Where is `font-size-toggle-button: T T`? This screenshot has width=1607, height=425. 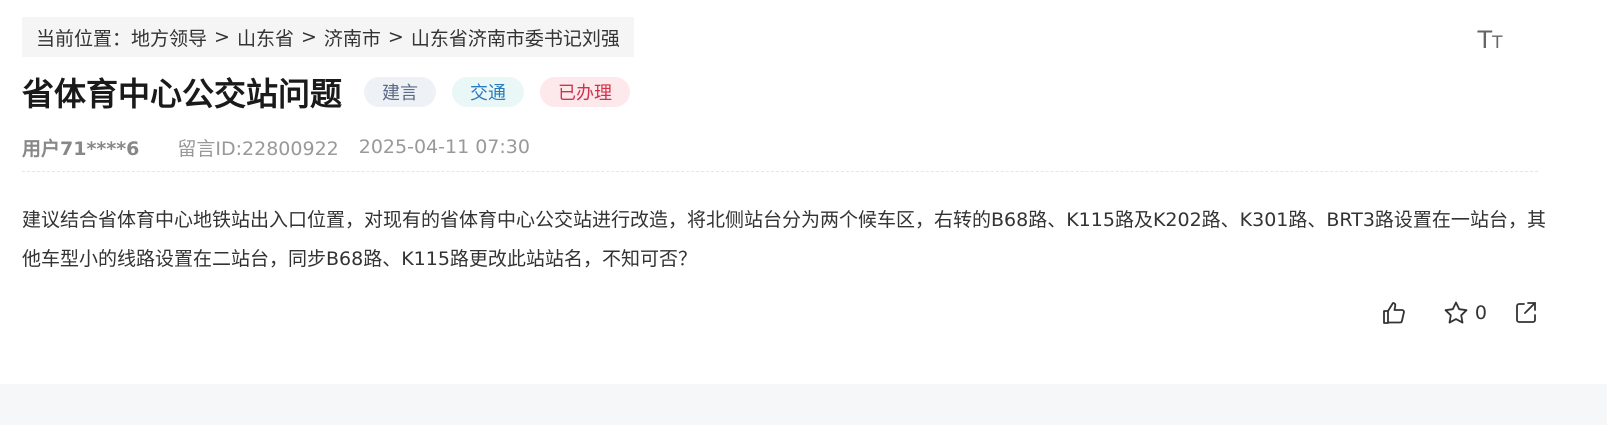
font-size-toggle-button: T T is located at coordinates (1490, 39).